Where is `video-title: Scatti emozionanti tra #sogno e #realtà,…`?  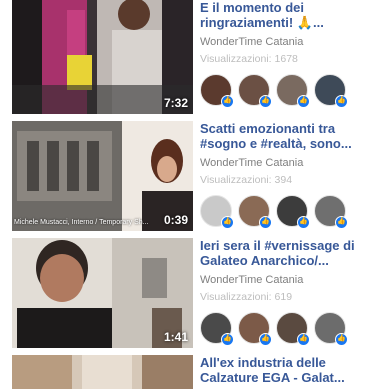
video-title: Scatti emozionanti tra #sogno e #realtà,… is located at coordinates (288, 136).